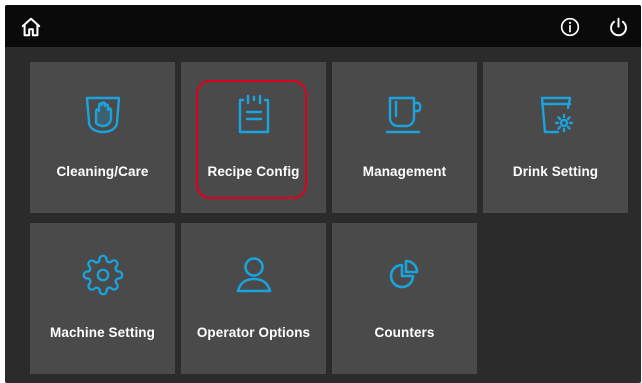  Describe the element at coordinates (570, 27) in the screenshot. I see `info-icon` at that location.